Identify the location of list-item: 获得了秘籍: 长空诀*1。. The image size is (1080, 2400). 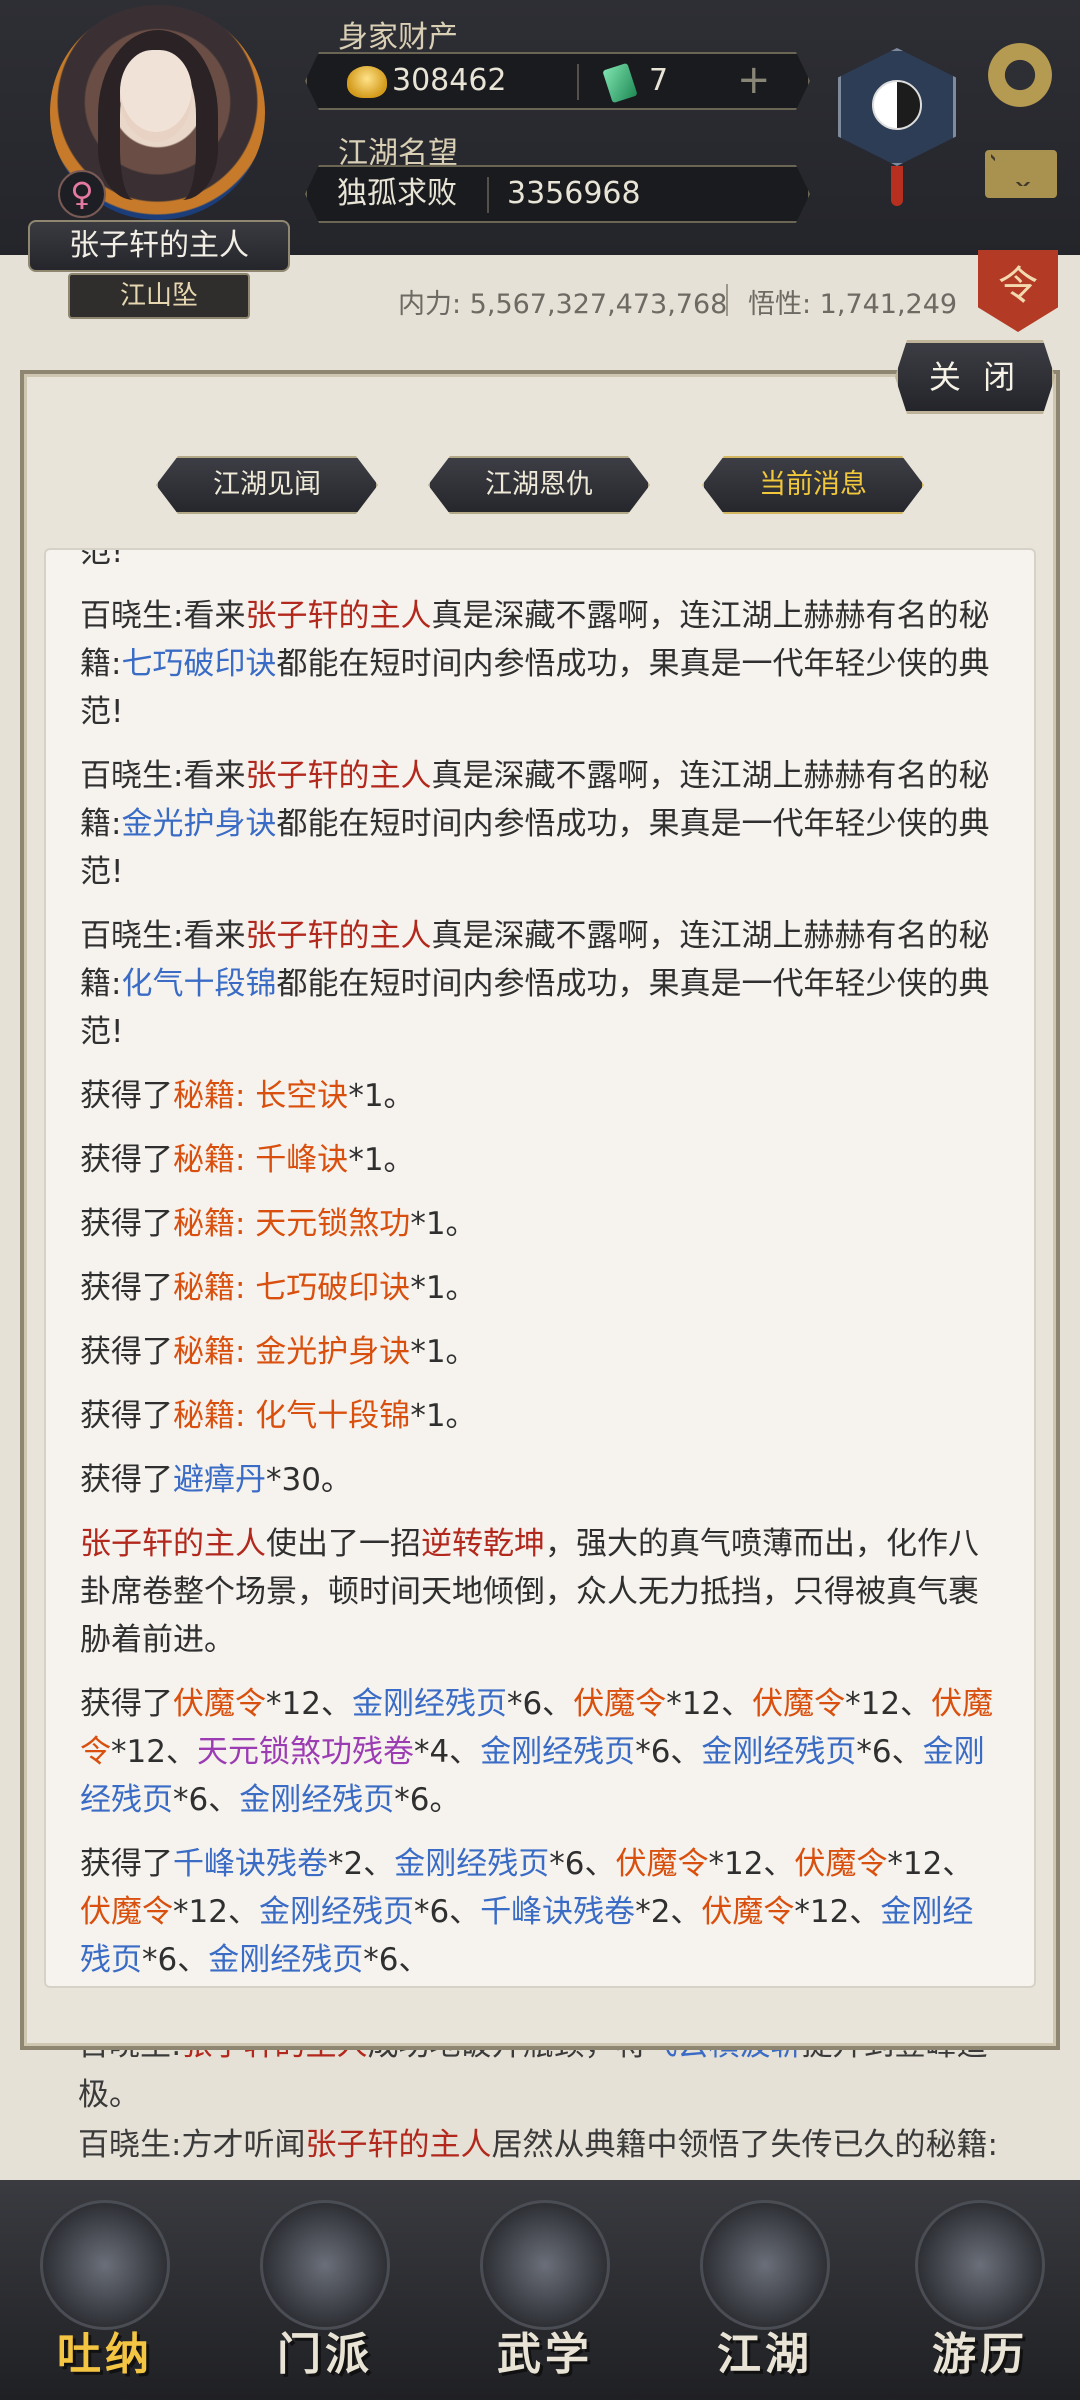
(540, 1096).